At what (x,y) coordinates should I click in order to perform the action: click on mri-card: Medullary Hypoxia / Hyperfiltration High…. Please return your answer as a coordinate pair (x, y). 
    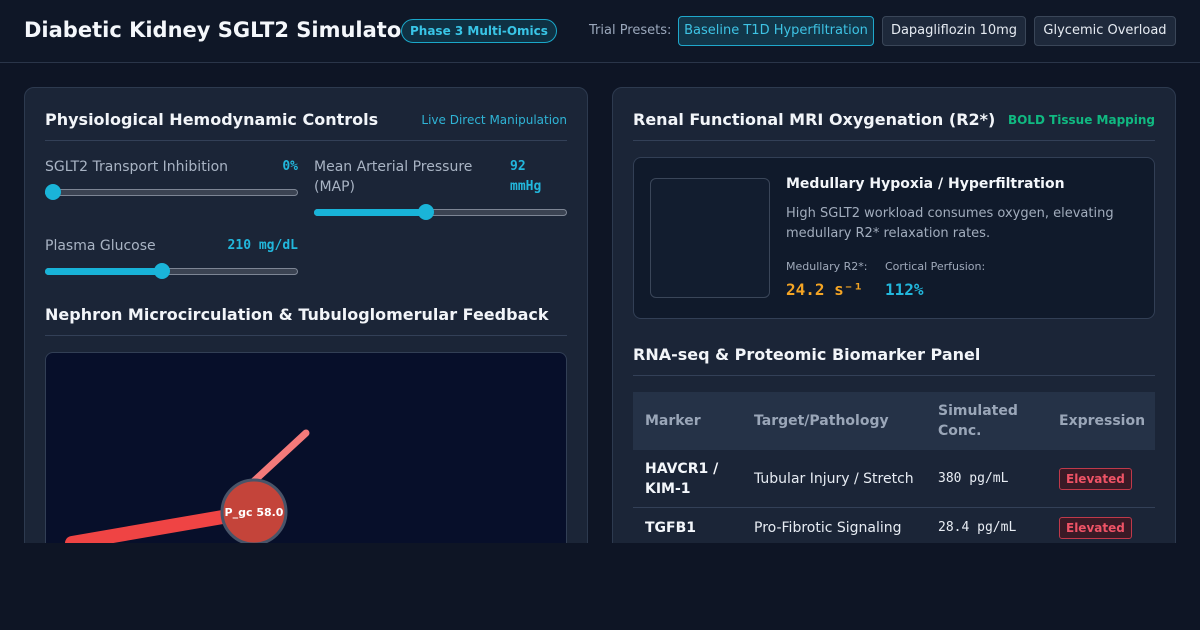
    Looking at the image, I should click on (894, 238).